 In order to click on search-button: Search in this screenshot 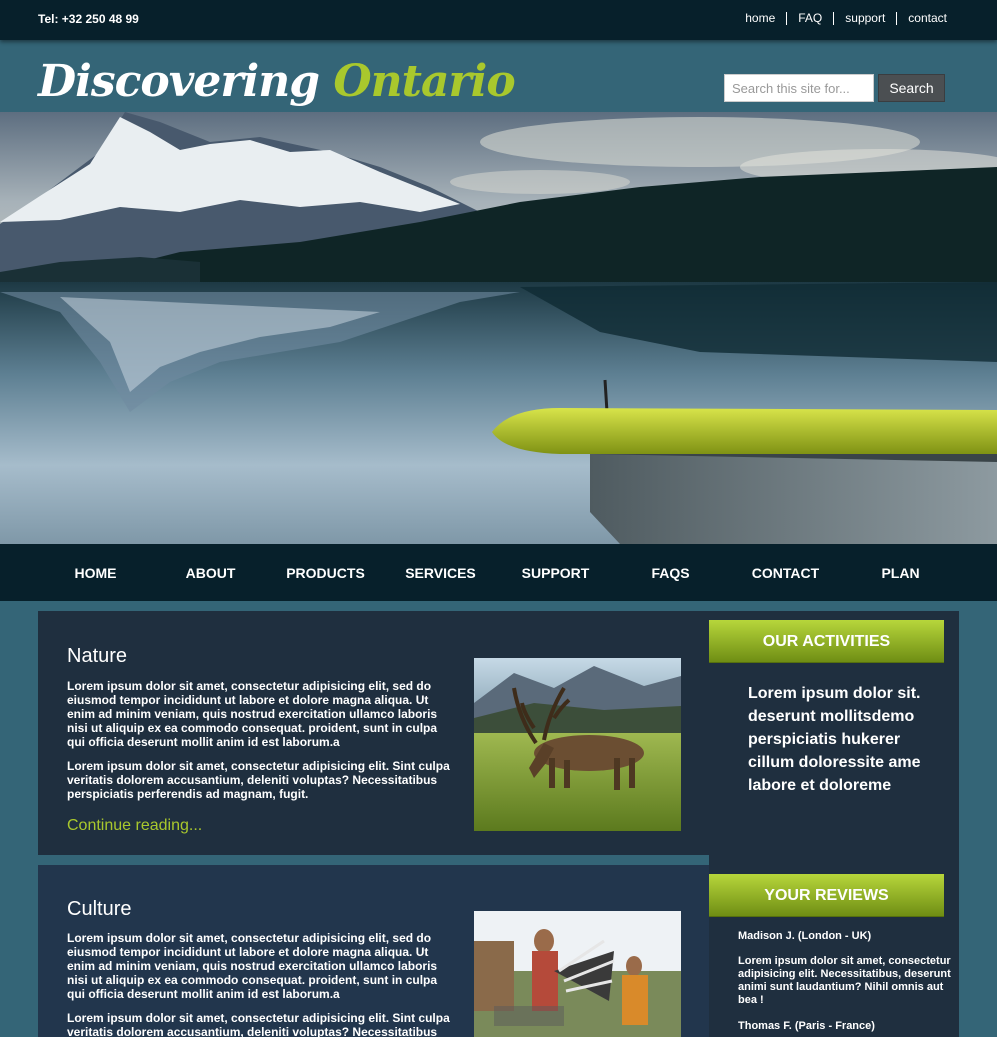, I will do `click(911, 88)`.